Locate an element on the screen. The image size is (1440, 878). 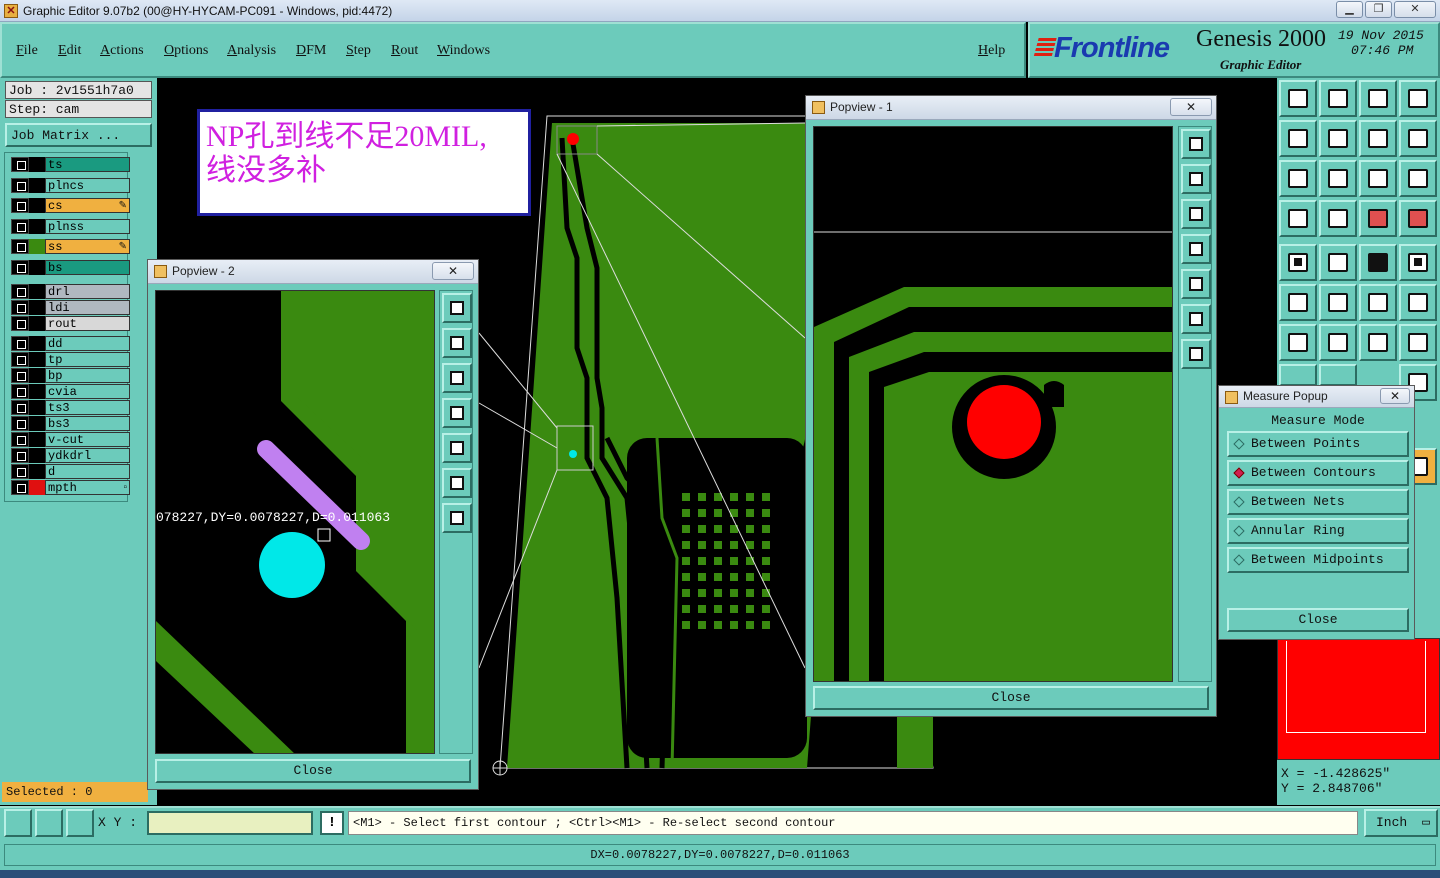
tool-scale-icon is located at coordinates (1378, 178).